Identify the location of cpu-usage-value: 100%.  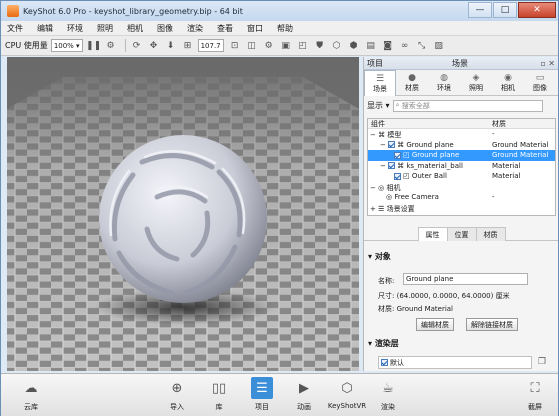
(63, 45).